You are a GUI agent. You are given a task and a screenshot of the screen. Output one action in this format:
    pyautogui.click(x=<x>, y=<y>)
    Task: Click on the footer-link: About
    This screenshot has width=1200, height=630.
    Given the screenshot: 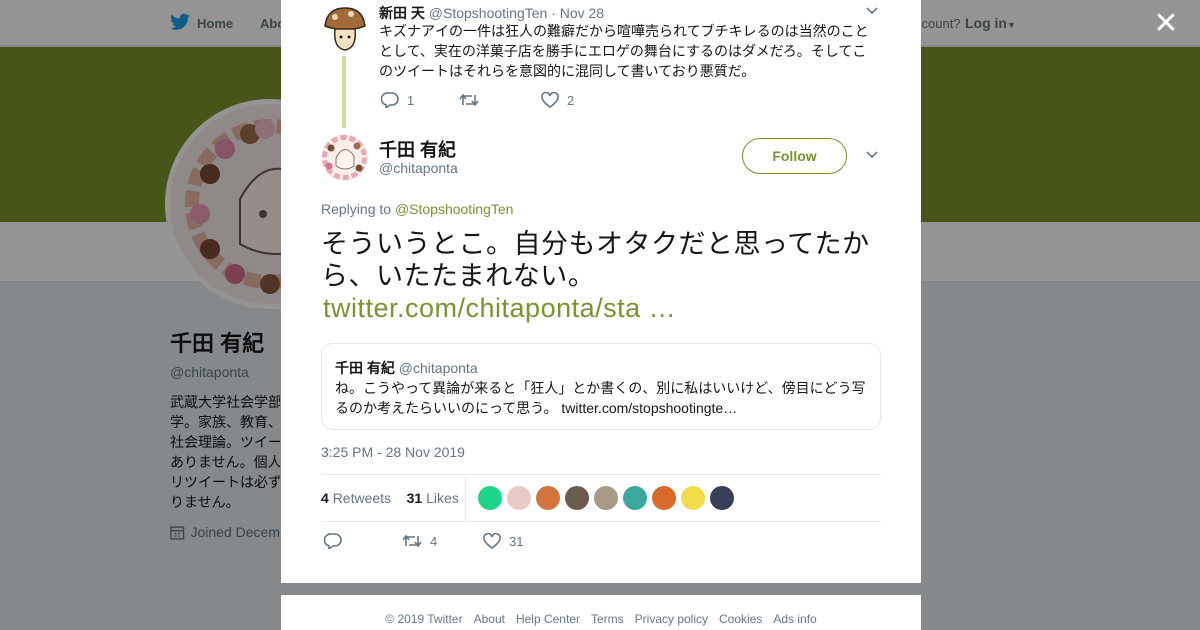 What is the action you would take?
    pyautogui.click(x=489, y=619)
    